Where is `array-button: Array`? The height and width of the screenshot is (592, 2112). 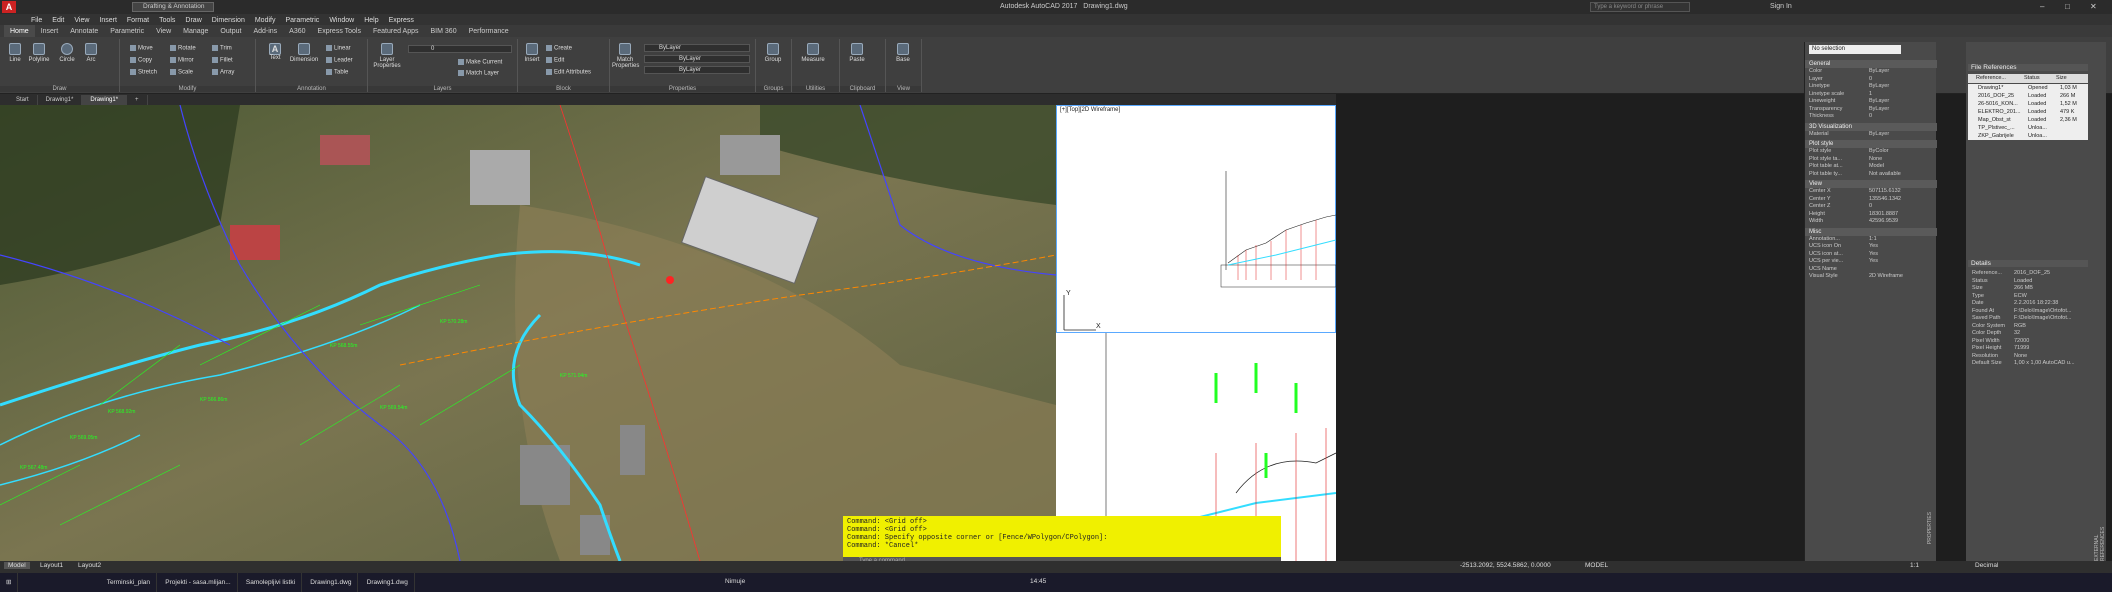 array-button: Array is located at coordinates (223, 72).